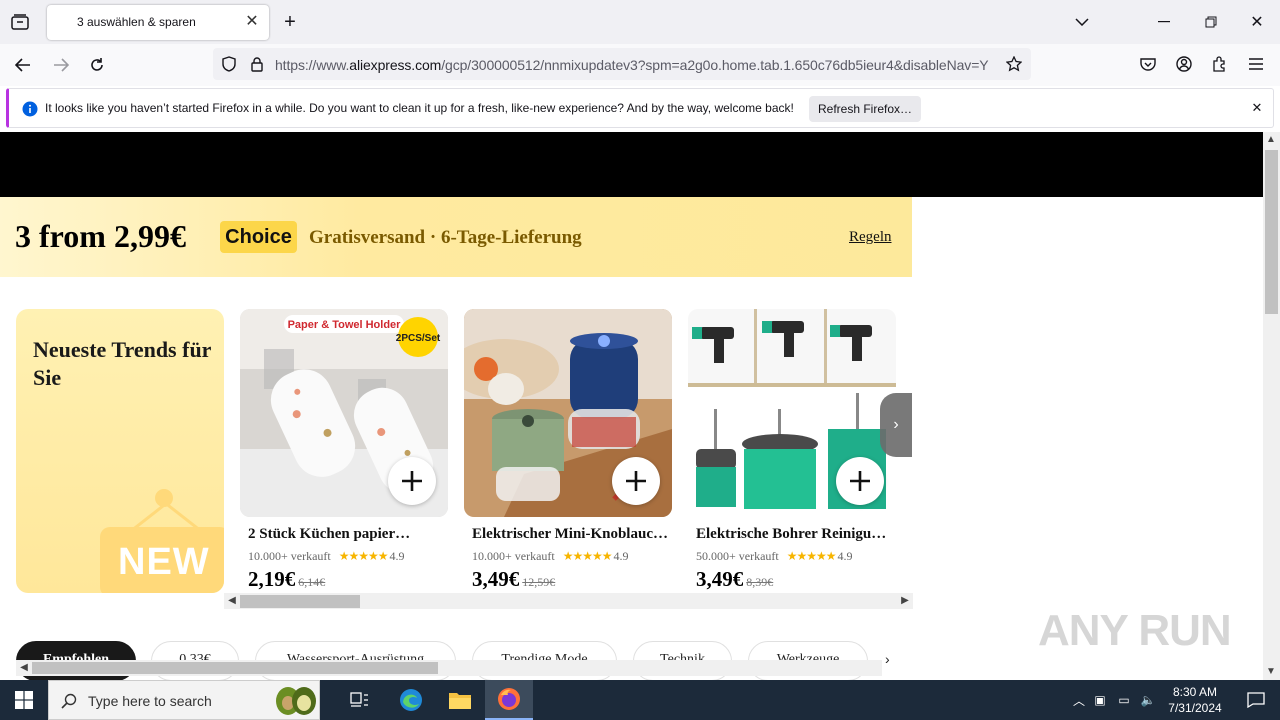 The image size is (1280, 720). What do you see at coordinates (295, 700) in the screenshot?
I see `avocado-search-highlight-icon` at bounding box center [295, 700].